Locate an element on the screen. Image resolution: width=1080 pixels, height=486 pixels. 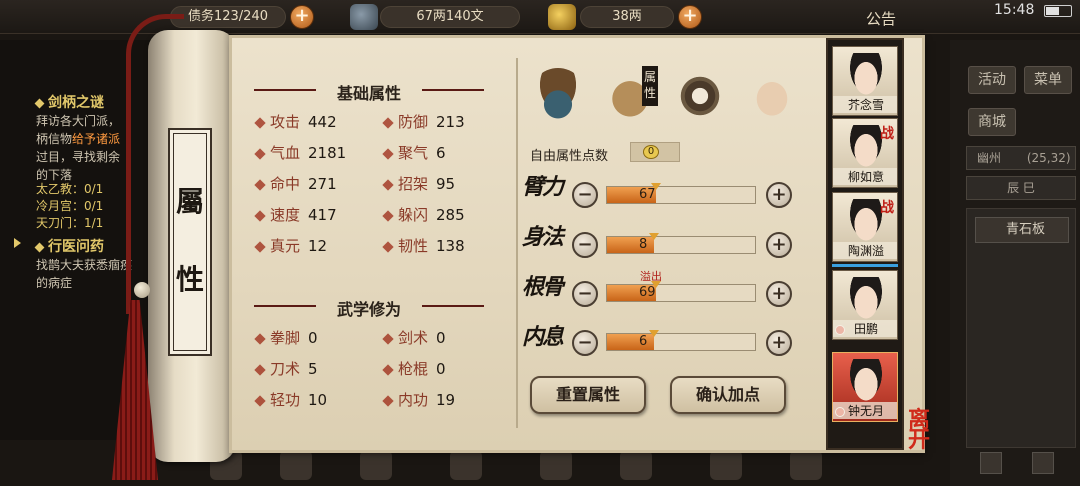
basic-attributes-title: 基础属性 is located at coordinates (369, 92).